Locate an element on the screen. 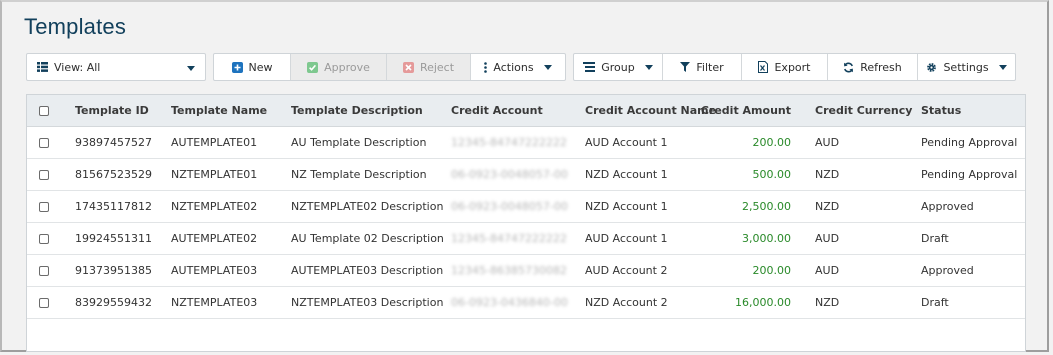 This screenshot has width=1053, height=355. template-id-cell: 91373951385 is located at coordinates (113, 270).